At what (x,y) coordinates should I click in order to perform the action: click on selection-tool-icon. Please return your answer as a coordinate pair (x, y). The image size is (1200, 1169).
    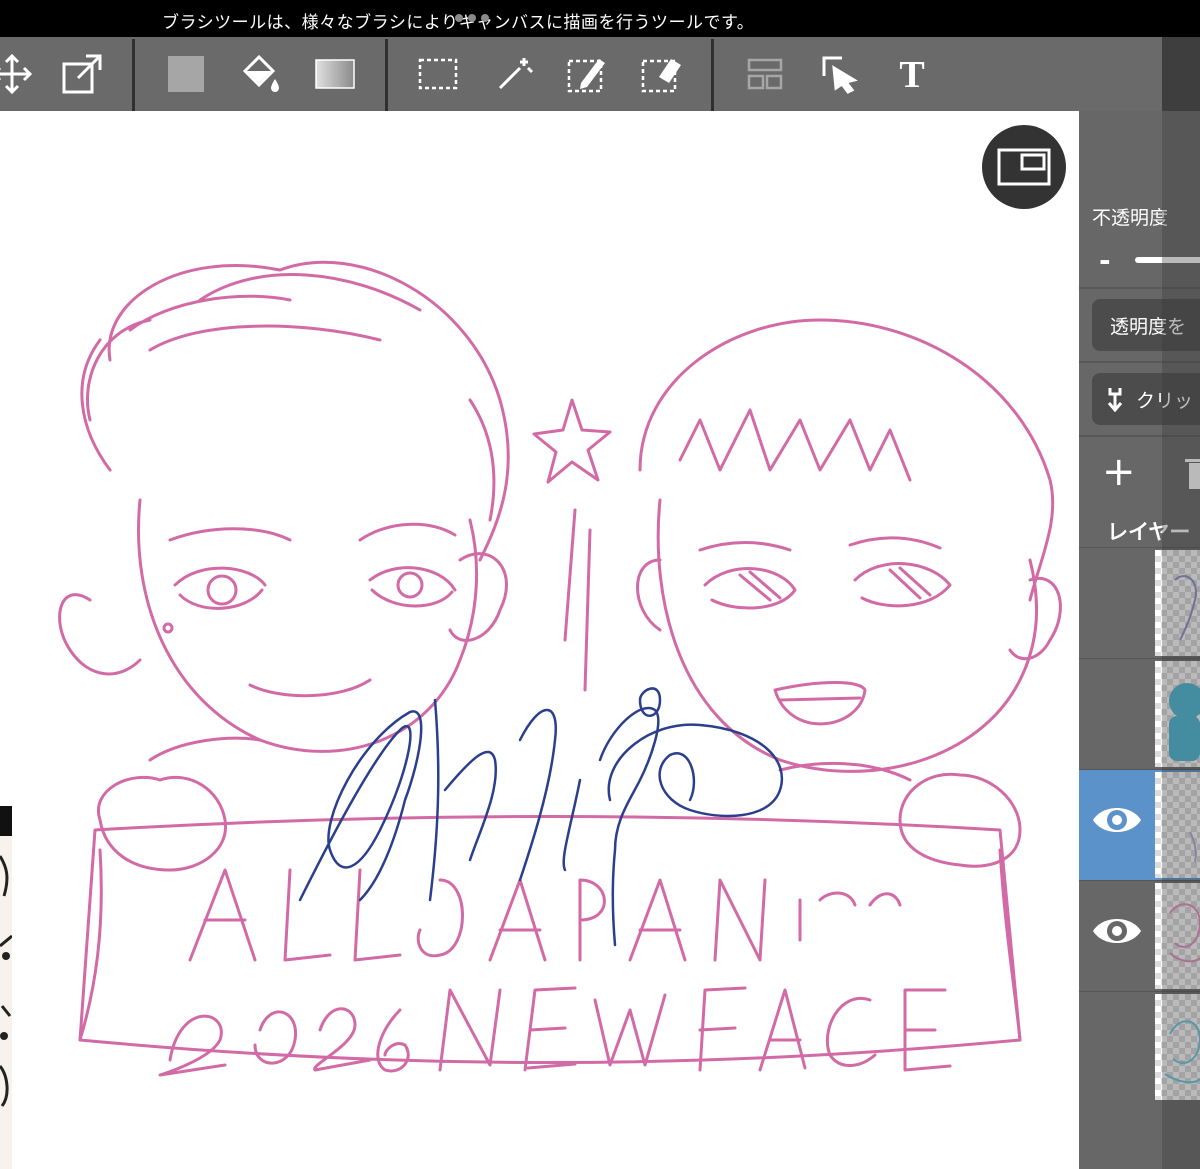
    Looking at the image, I should click on (438, 74).